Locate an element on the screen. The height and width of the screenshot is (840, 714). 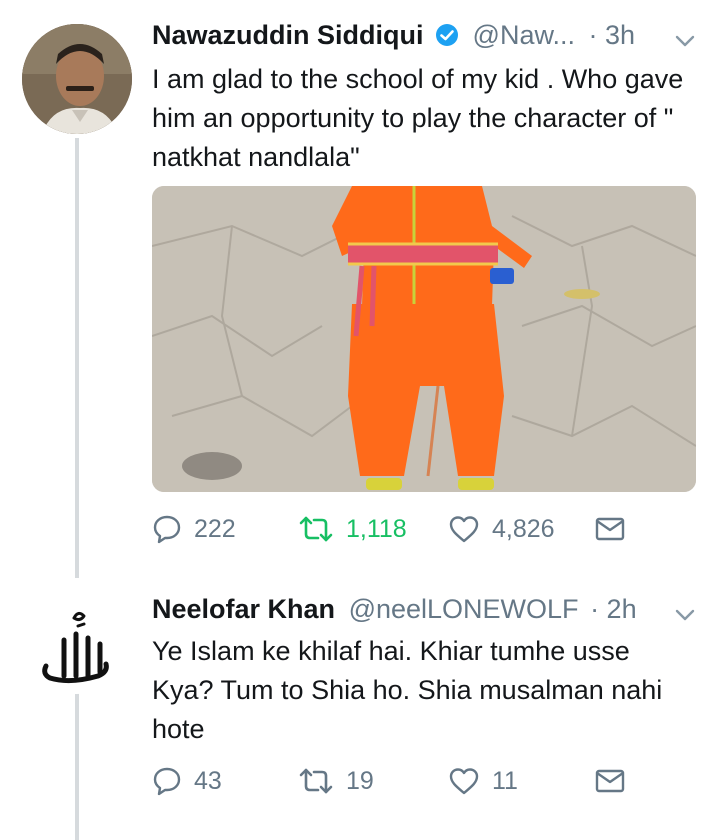
tweet-header: Nawazuddin Siddiqui @Naw... · 3h is located at coordinates (393, 35).